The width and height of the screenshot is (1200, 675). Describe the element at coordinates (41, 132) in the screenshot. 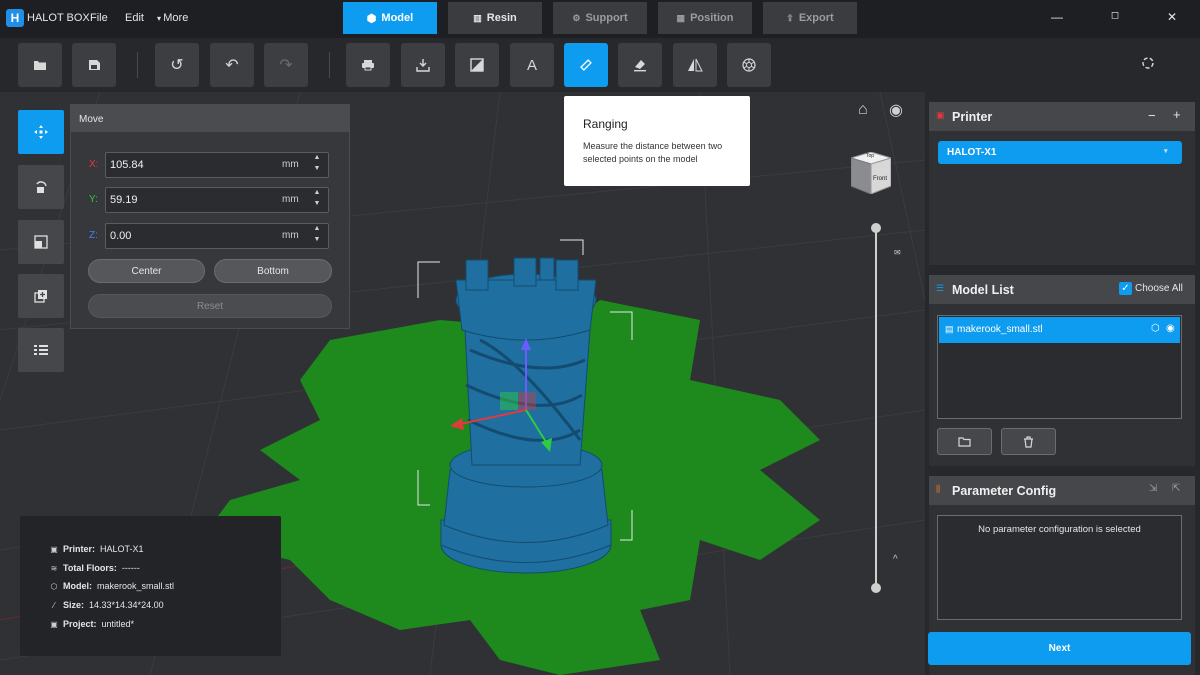

I see `move-tool` at that location.